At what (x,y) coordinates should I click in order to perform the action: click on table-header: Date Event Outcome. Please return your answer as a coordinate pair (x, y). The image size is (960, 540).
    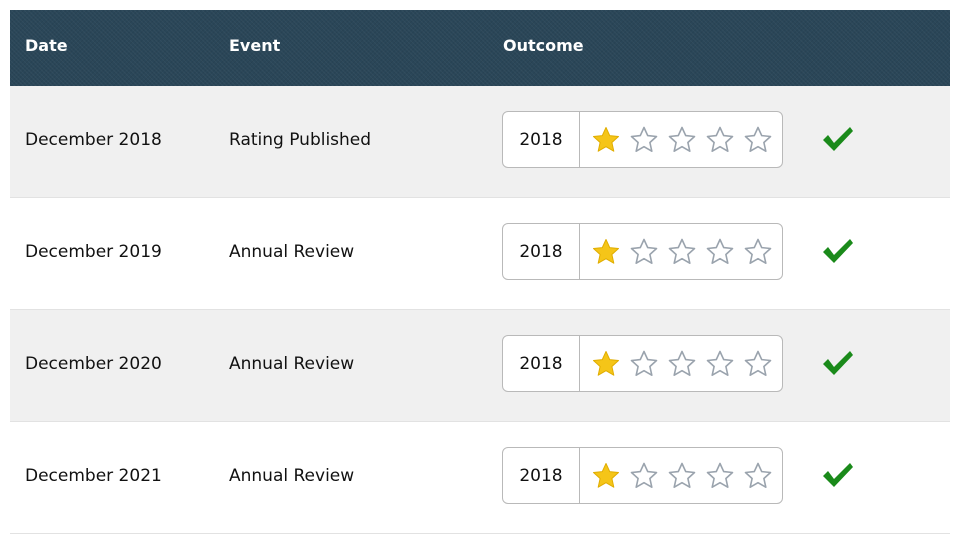
    Looking at the image, I should click on (480, 48).